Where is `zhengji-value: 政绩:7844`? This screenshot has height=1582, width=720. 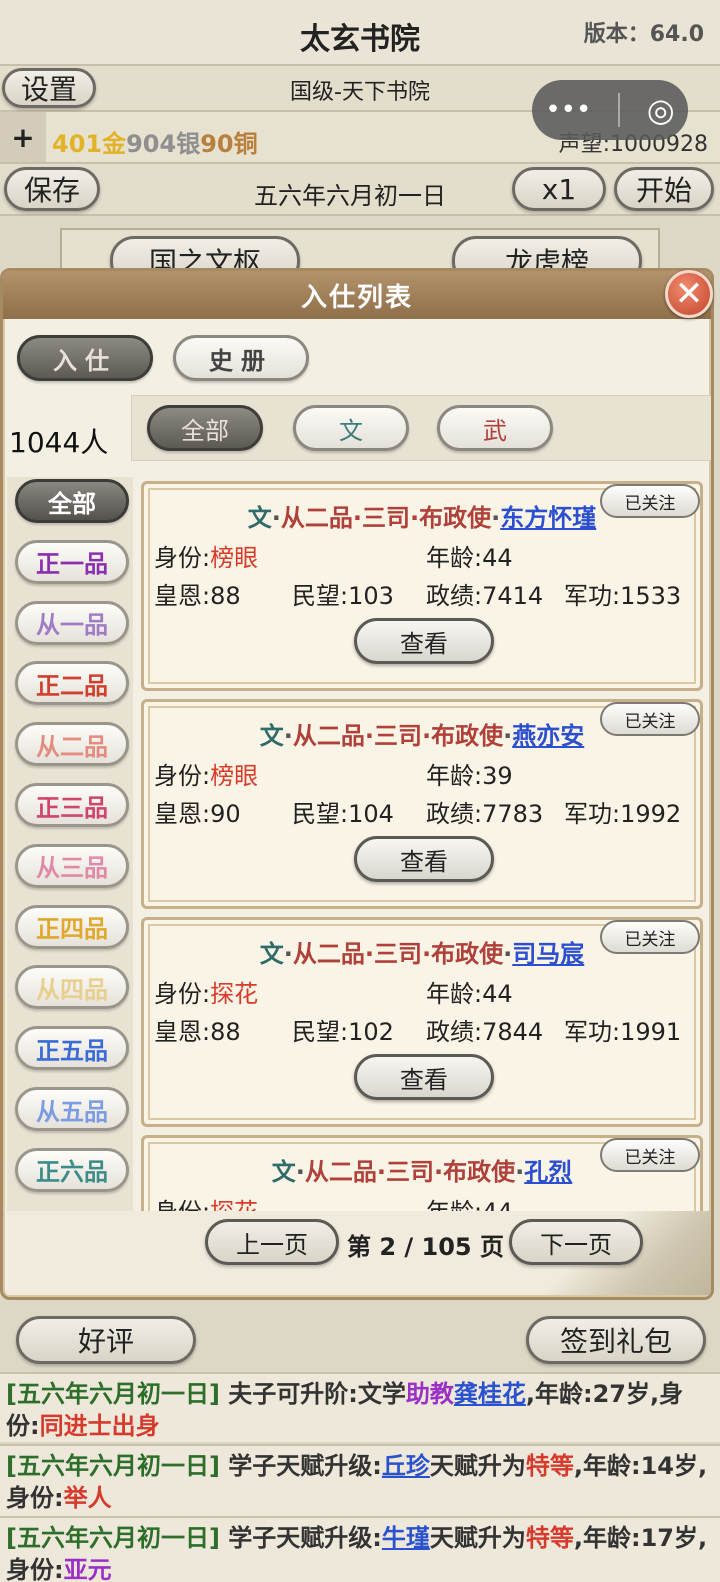
zhengji-value: 政绩:7844 is located at coordinates (485, 1032).